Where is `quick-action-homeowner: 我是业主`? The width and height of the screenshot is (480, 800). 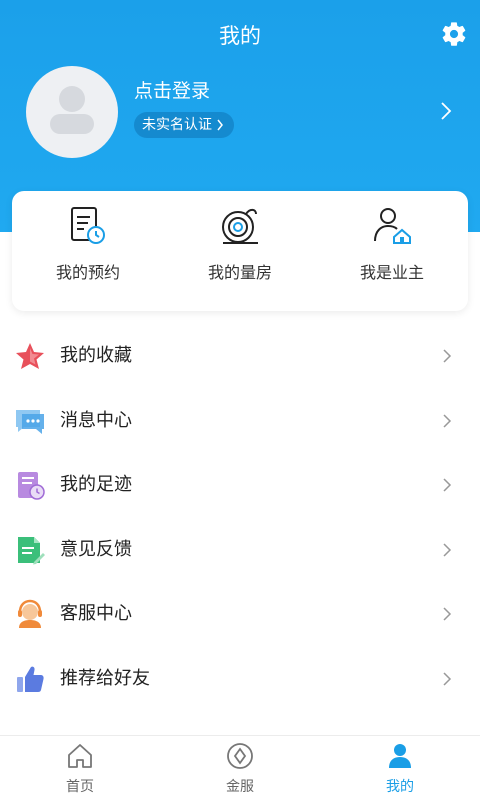 quick-action-homeowner: 我是业主 is located at coordinates (392, 251).